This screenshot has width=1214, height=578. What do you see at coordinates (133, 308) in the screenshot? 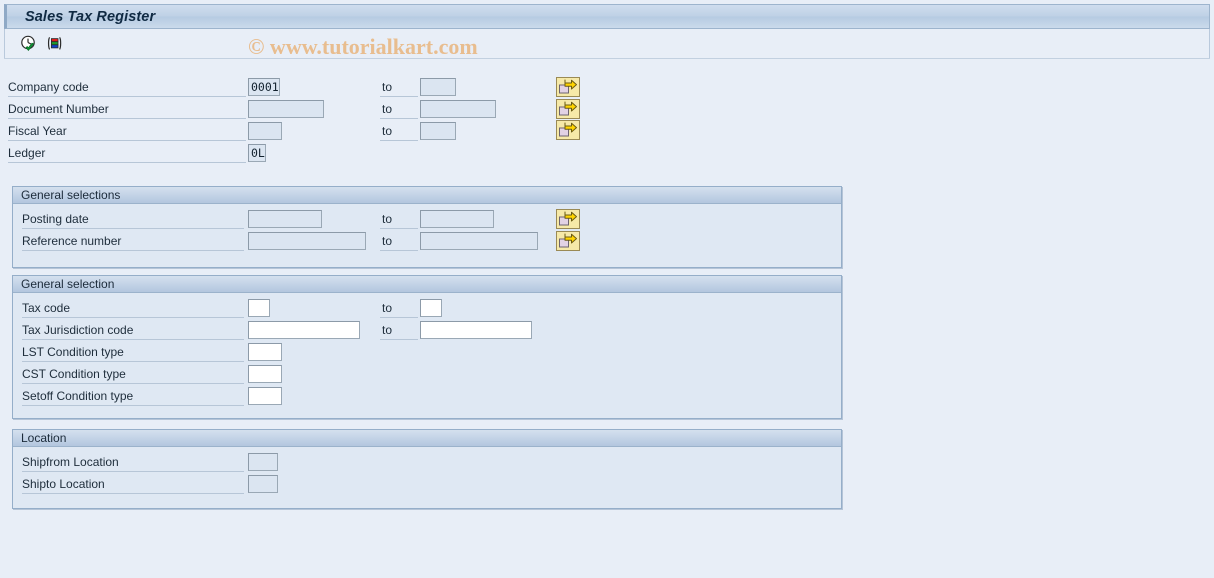
I see `field-label: Tax code` at bounding box center [133, 308].